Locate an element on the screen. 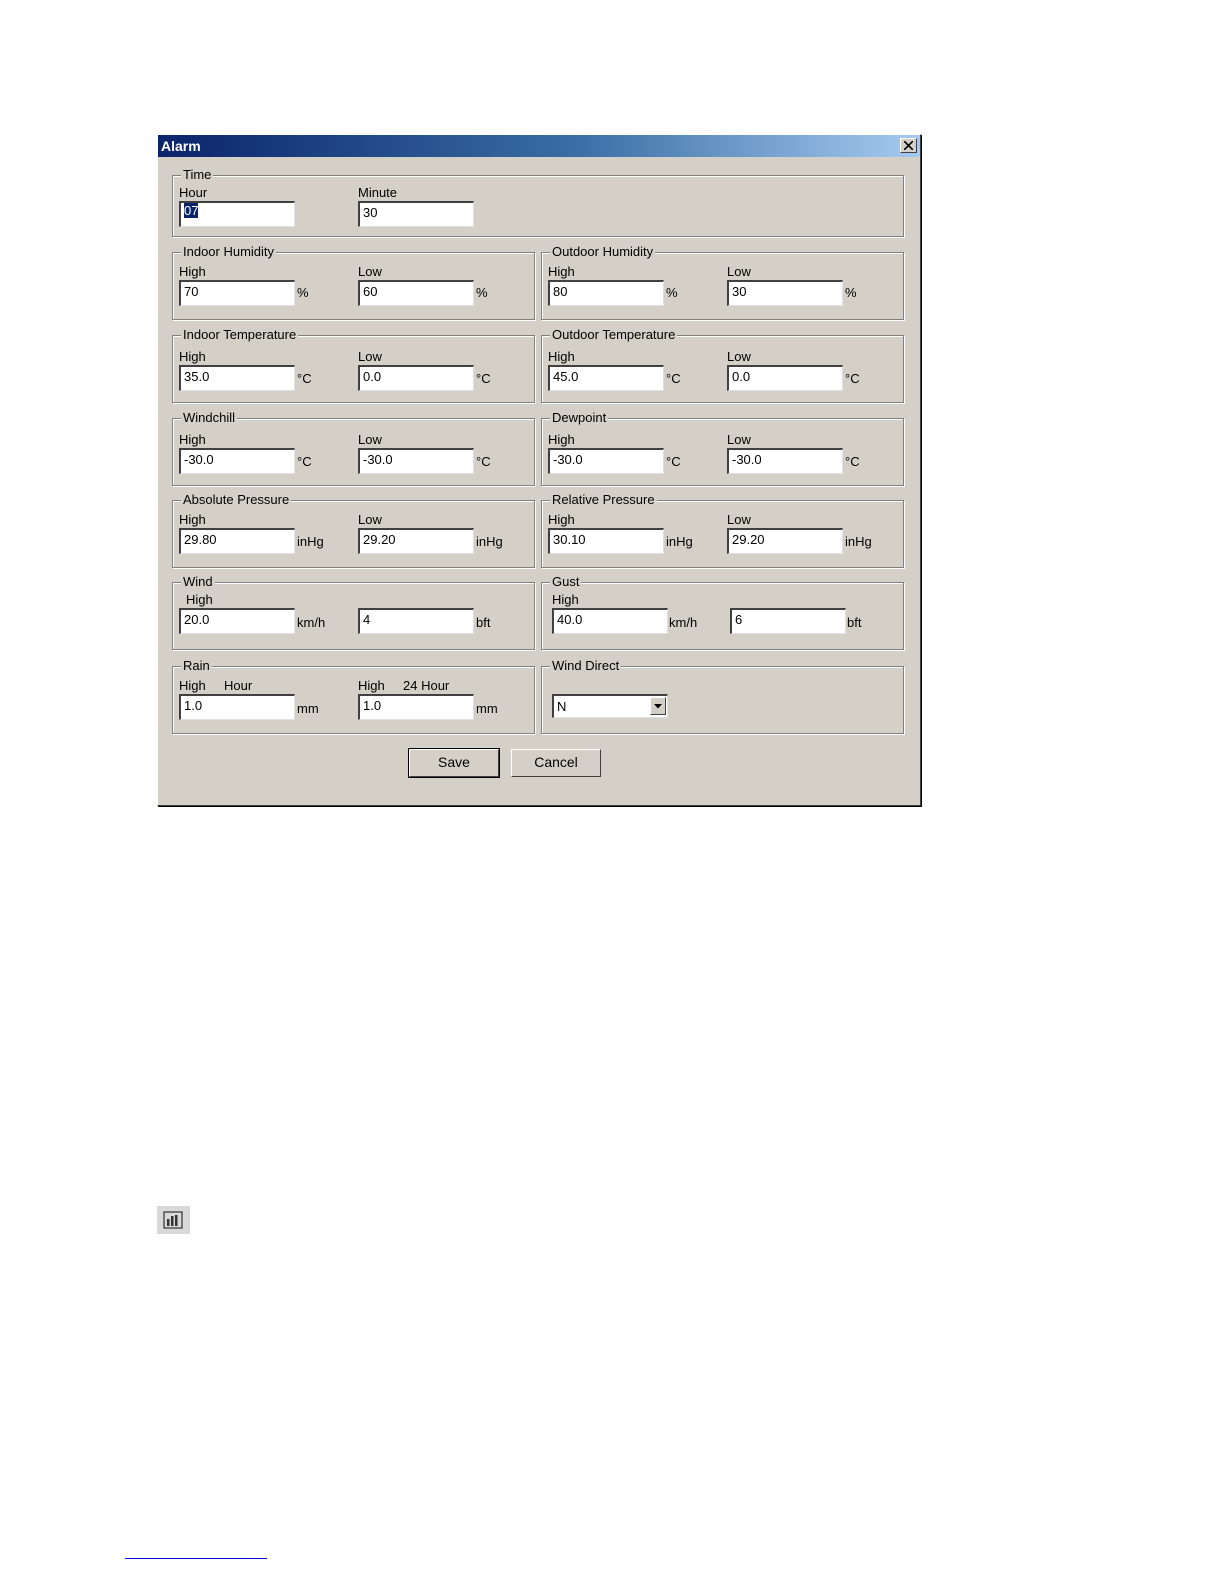 The height and width of the screenshot is (1584, 1224). absolute-pressure-low-field is located at coordinates (416, 541).